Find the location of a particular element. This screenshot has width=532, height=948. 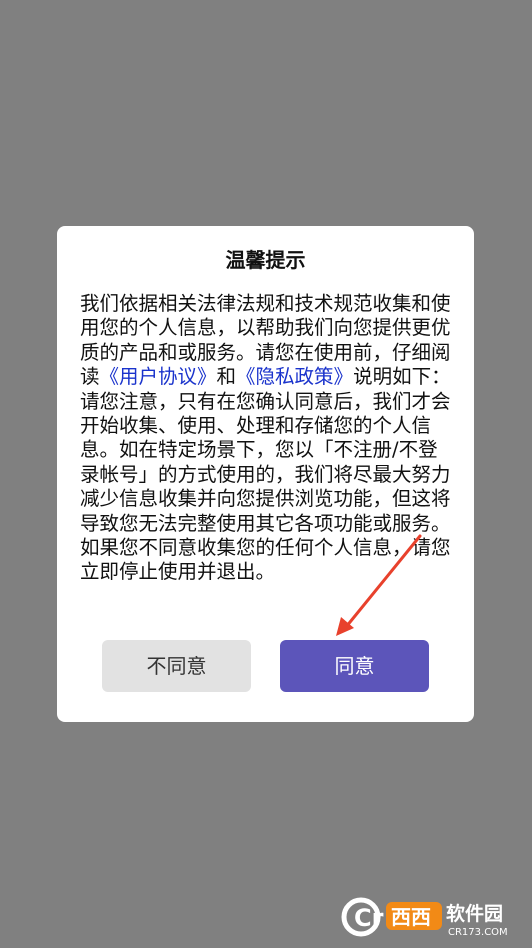

watermark-domain-text: CR173.COM is located at coordinates (478, 932).